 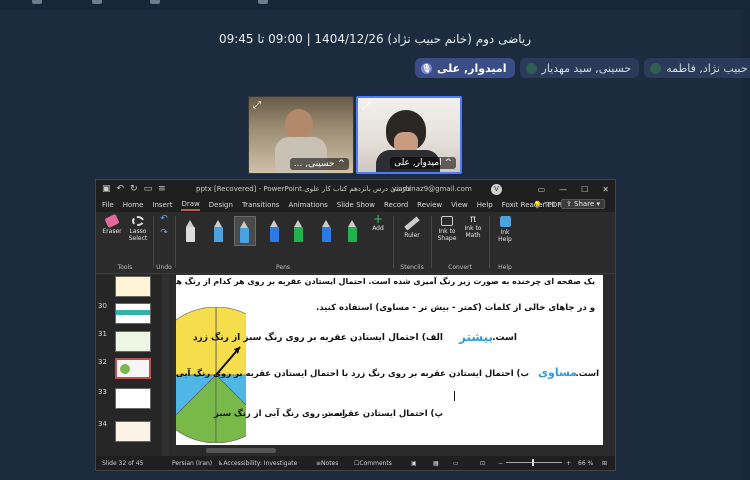 I want to click on fit-slide-icon: ⊞, so click(x=604, y=463).